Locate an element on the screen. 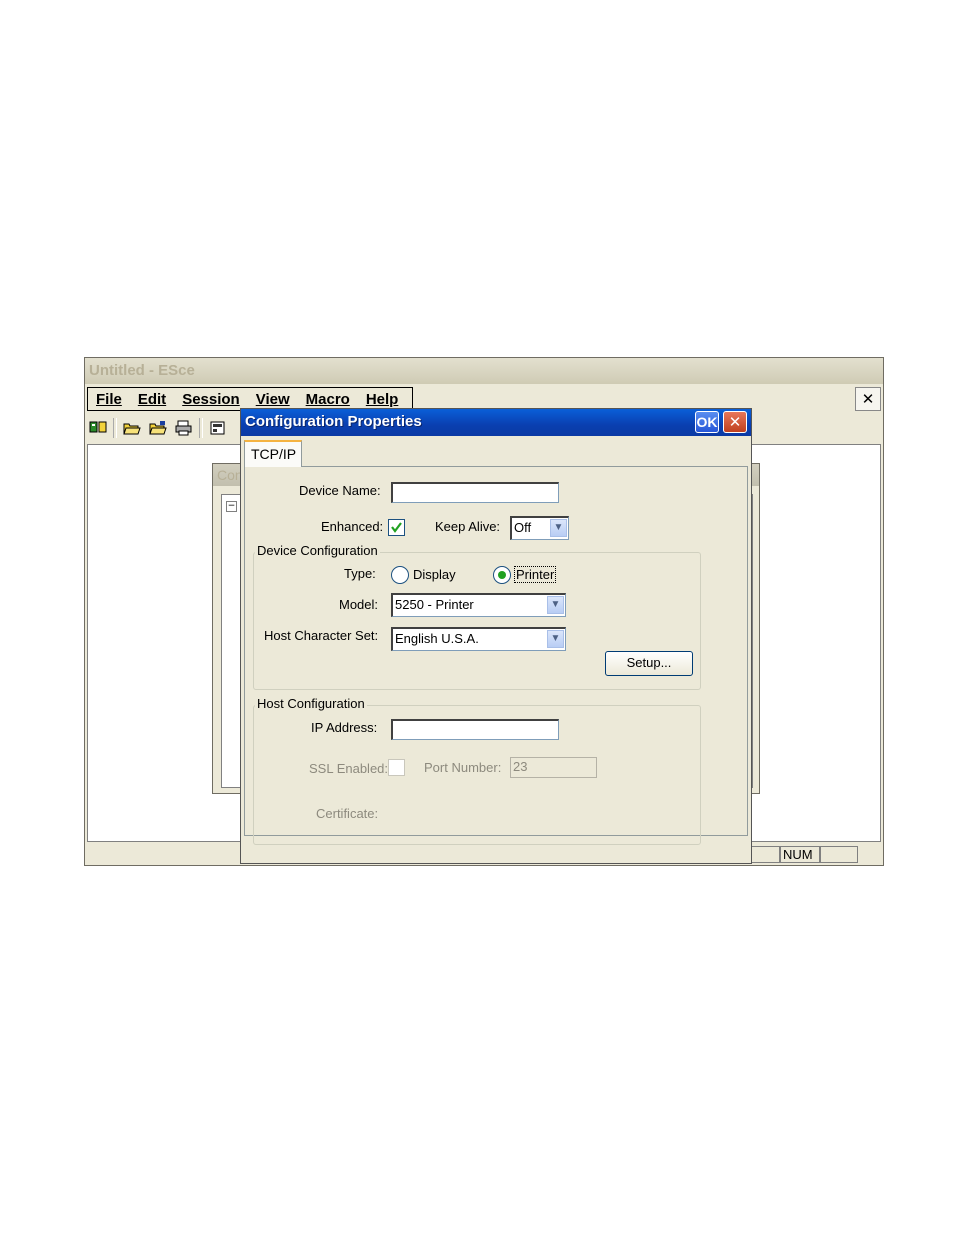 The image size is (954, 1235). connect-icon is located at coordinates (98, 428).